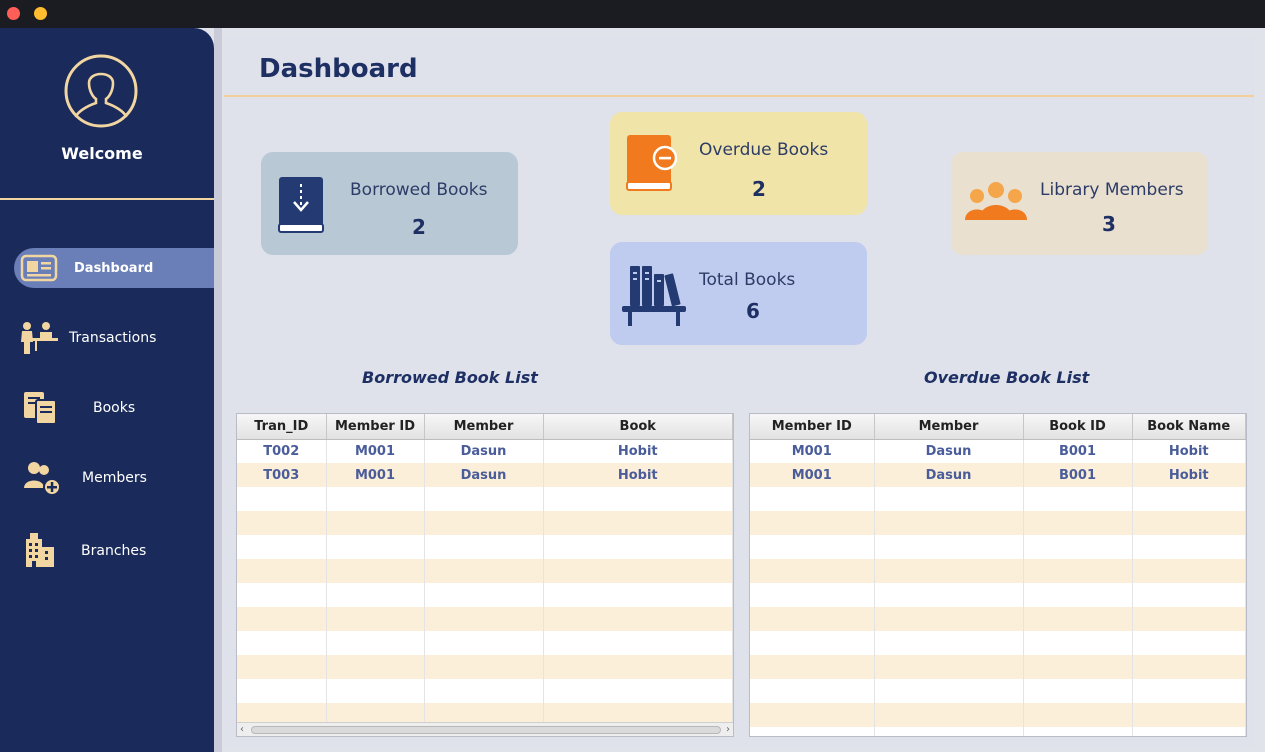  What do you see at coordinates (242, 729) in the screenshot?
I see `scroll-left-icon: ‹` at bounding box center [242, 729].